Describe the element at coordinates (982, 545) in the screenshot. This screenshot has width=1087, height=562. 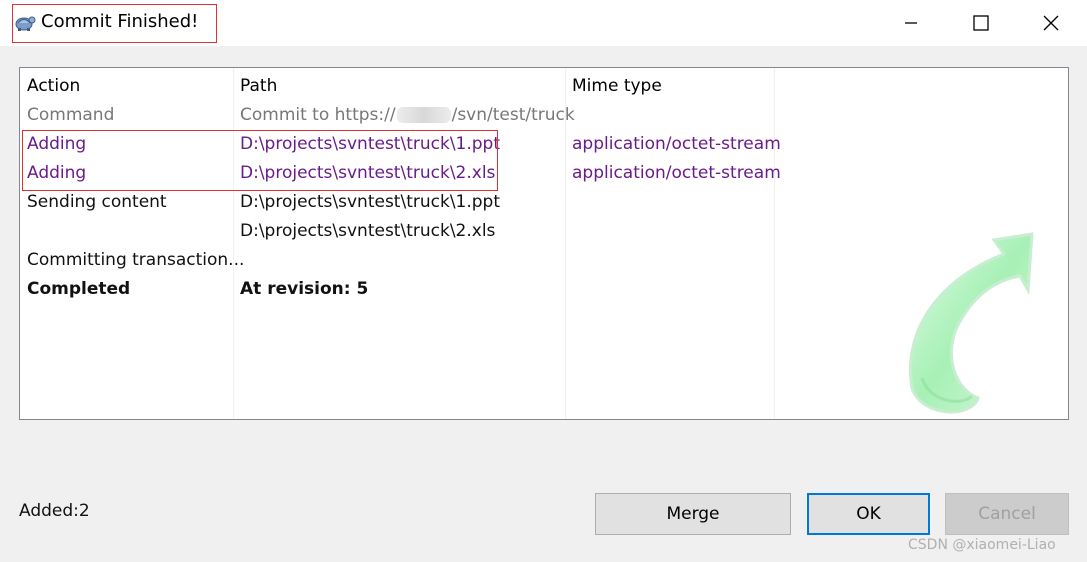
I see `watermark: CSDN @xiaomei-Liao` at that location.